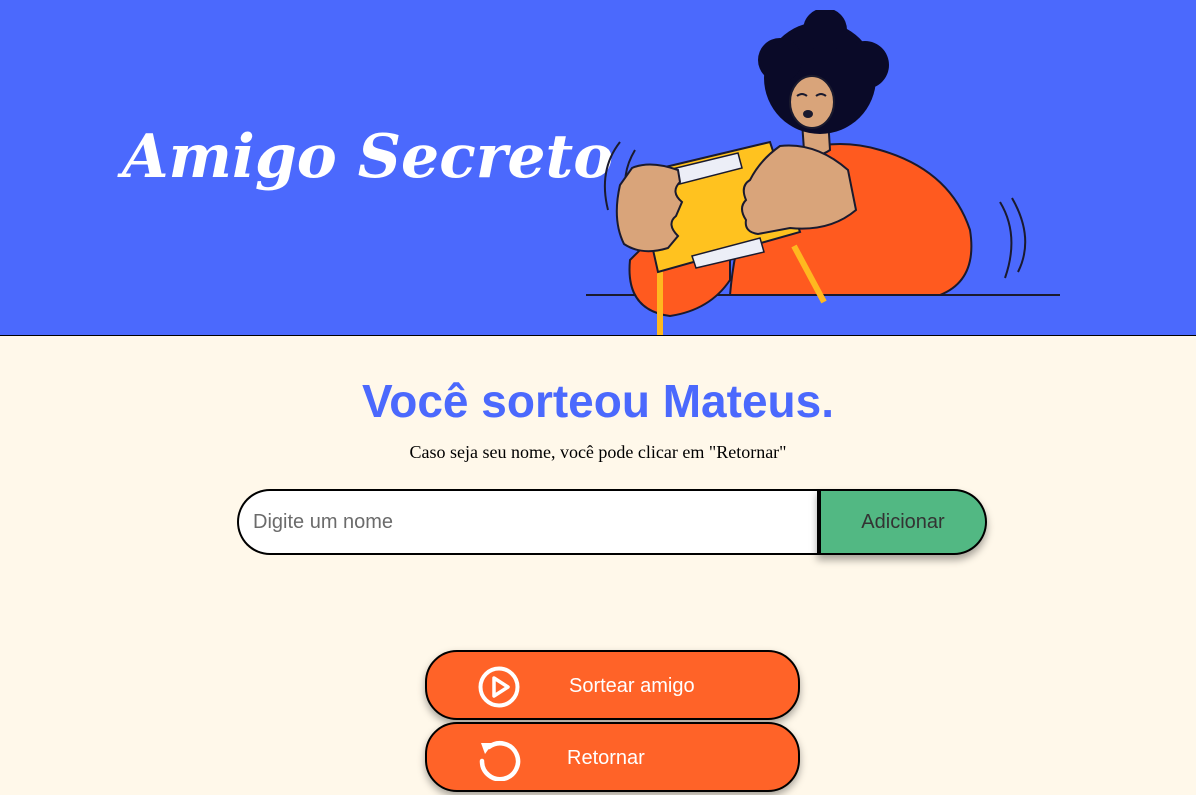 This screenshot has height=795, width=1196. I want to click on return-label: Retornar, so click(606, 758).